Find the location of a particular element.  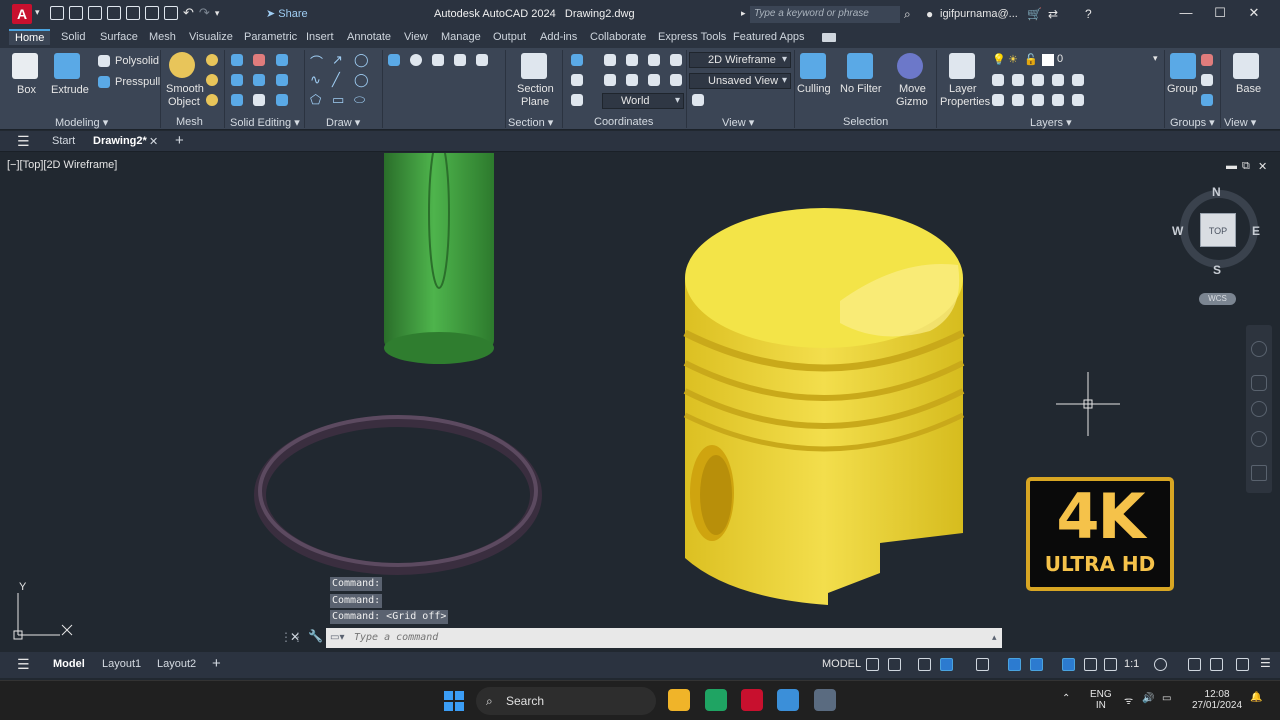

fillet-edge-icon is located at coordinates (282, 80).